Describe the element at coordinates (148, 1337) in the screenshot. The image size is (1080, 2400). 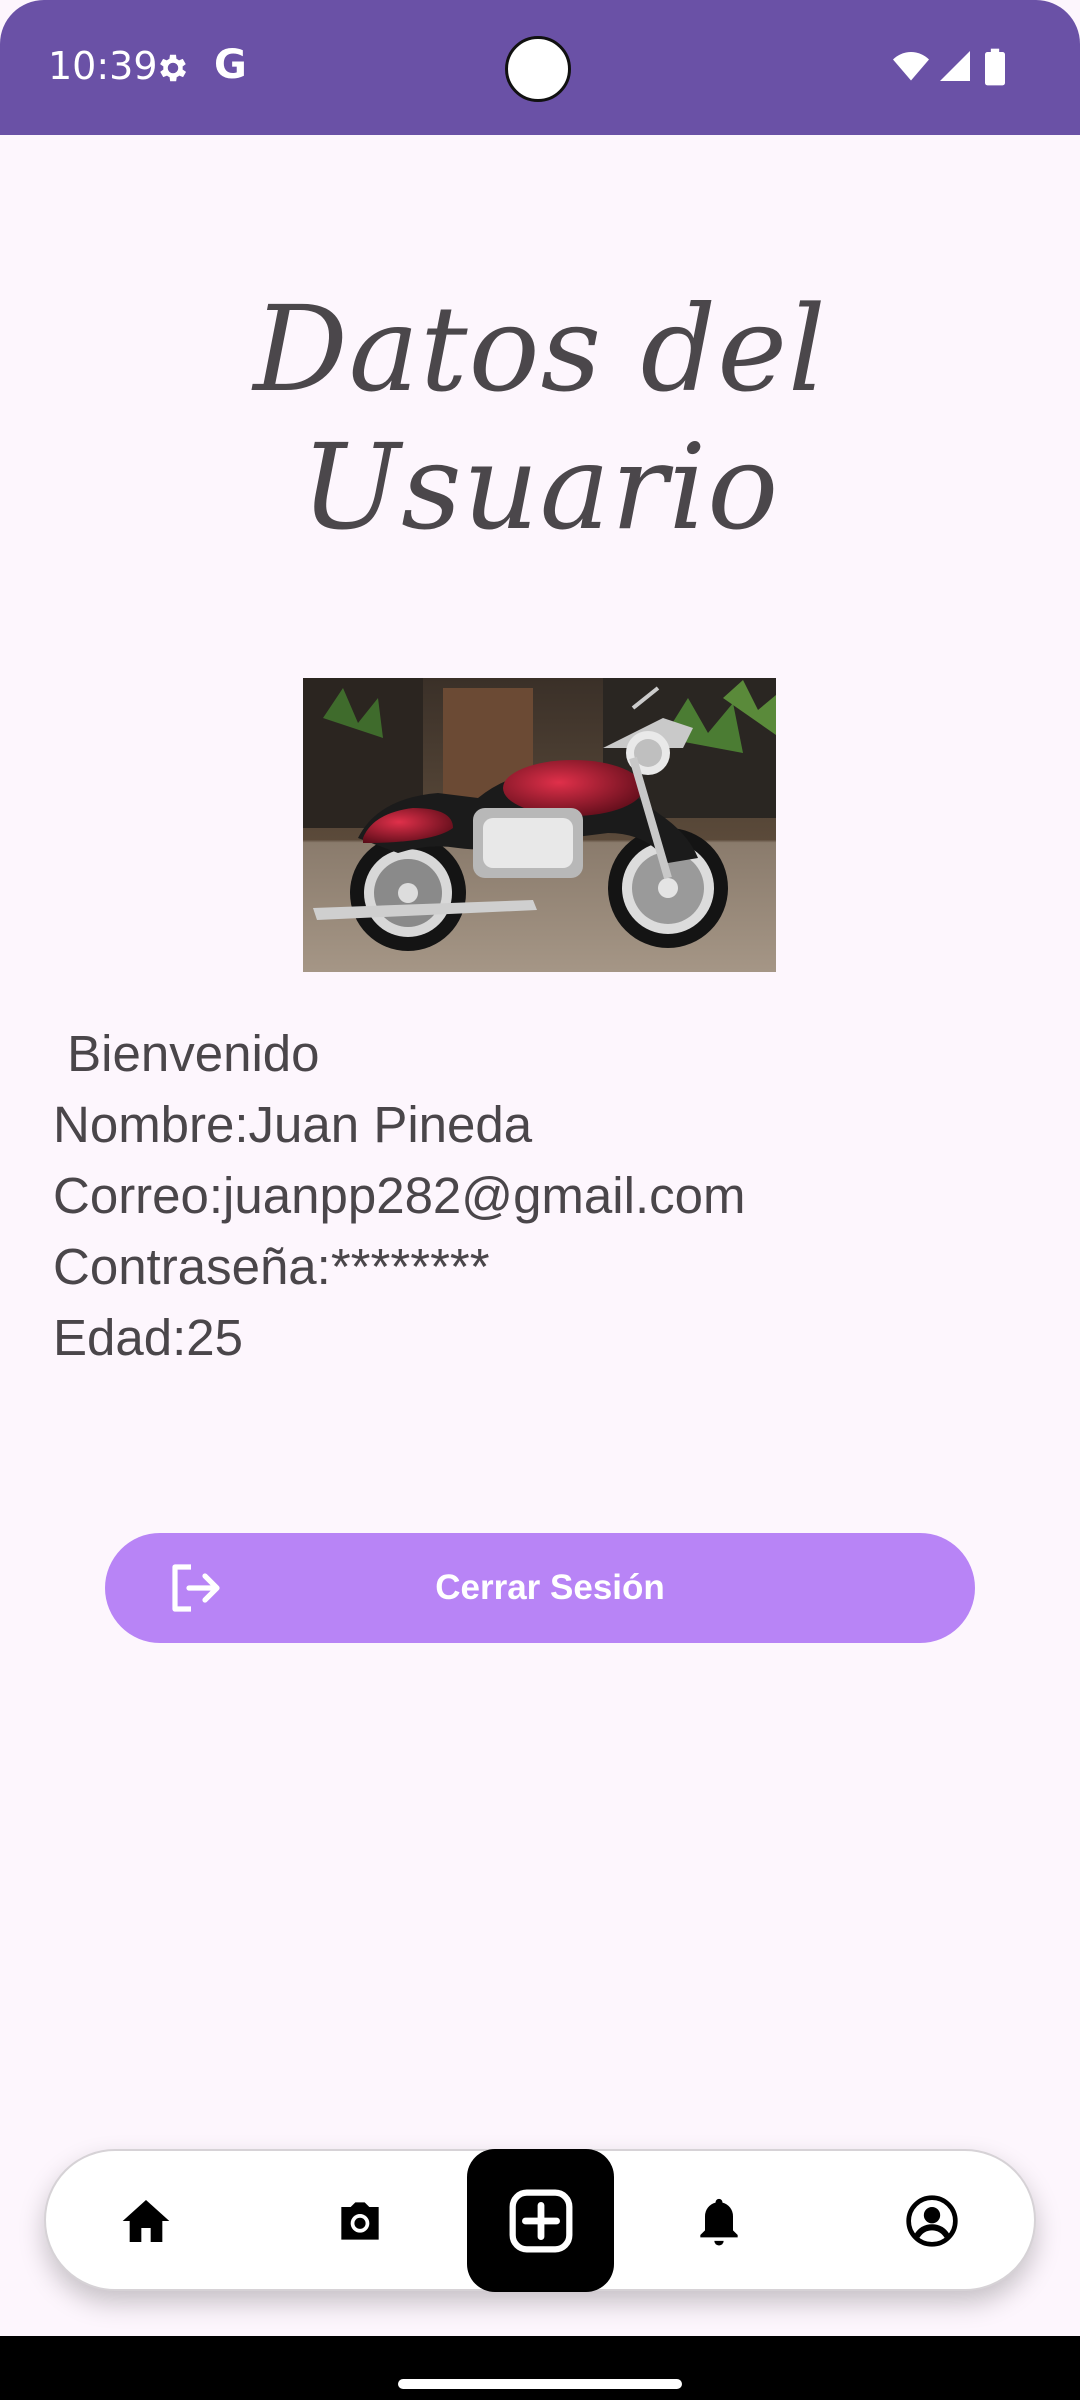
I see `user-age: Edad:25` at that location.